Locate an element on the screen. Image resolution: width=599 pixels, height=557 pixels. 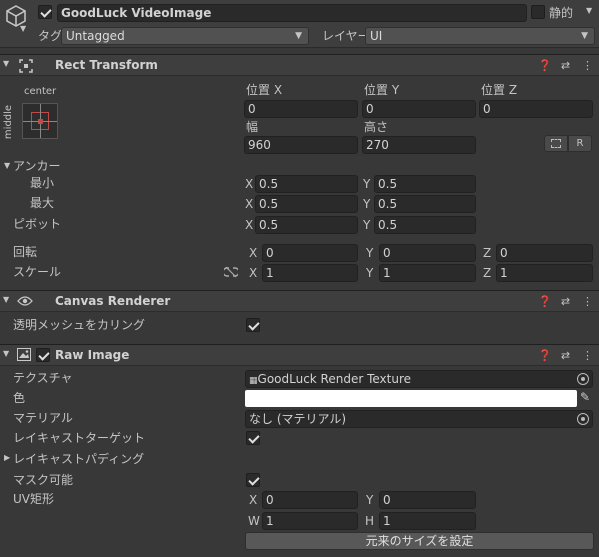
pivot-x-field: 0.5 is located at coordinates (306, 225).